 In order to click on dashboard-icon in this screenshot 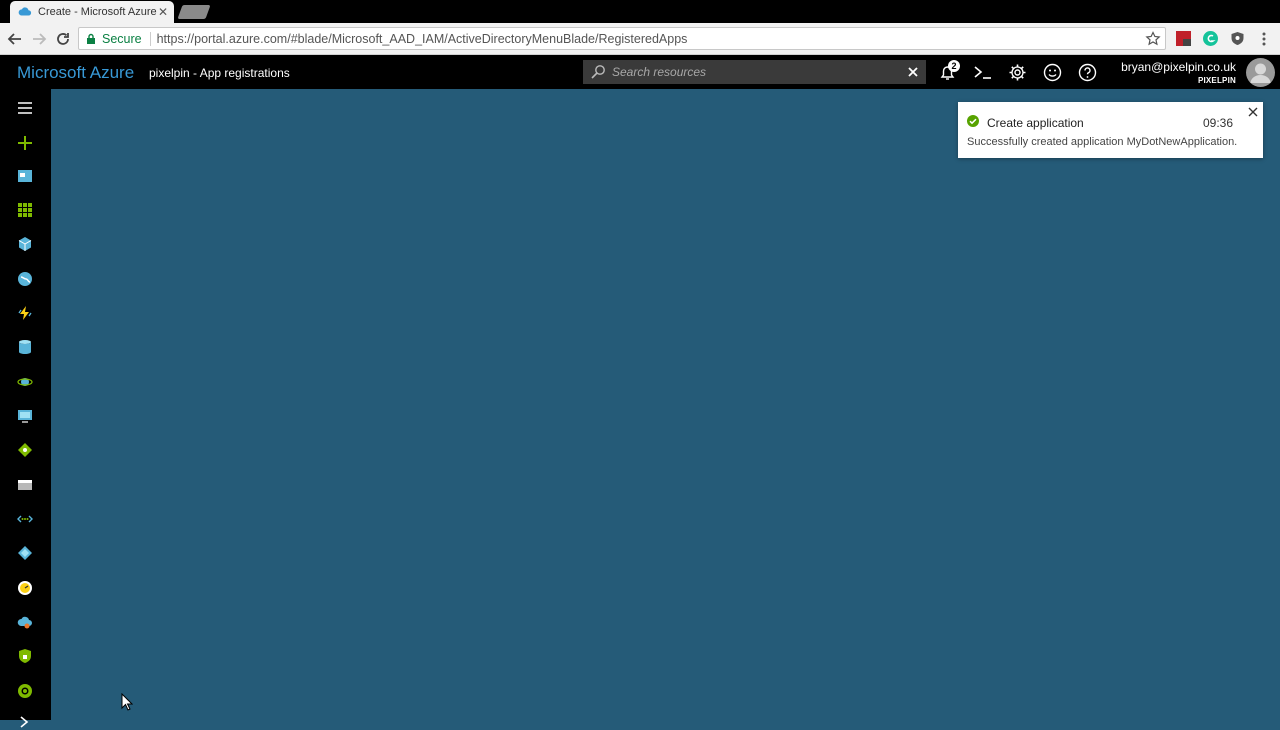, I will do `click(25, 176)`.